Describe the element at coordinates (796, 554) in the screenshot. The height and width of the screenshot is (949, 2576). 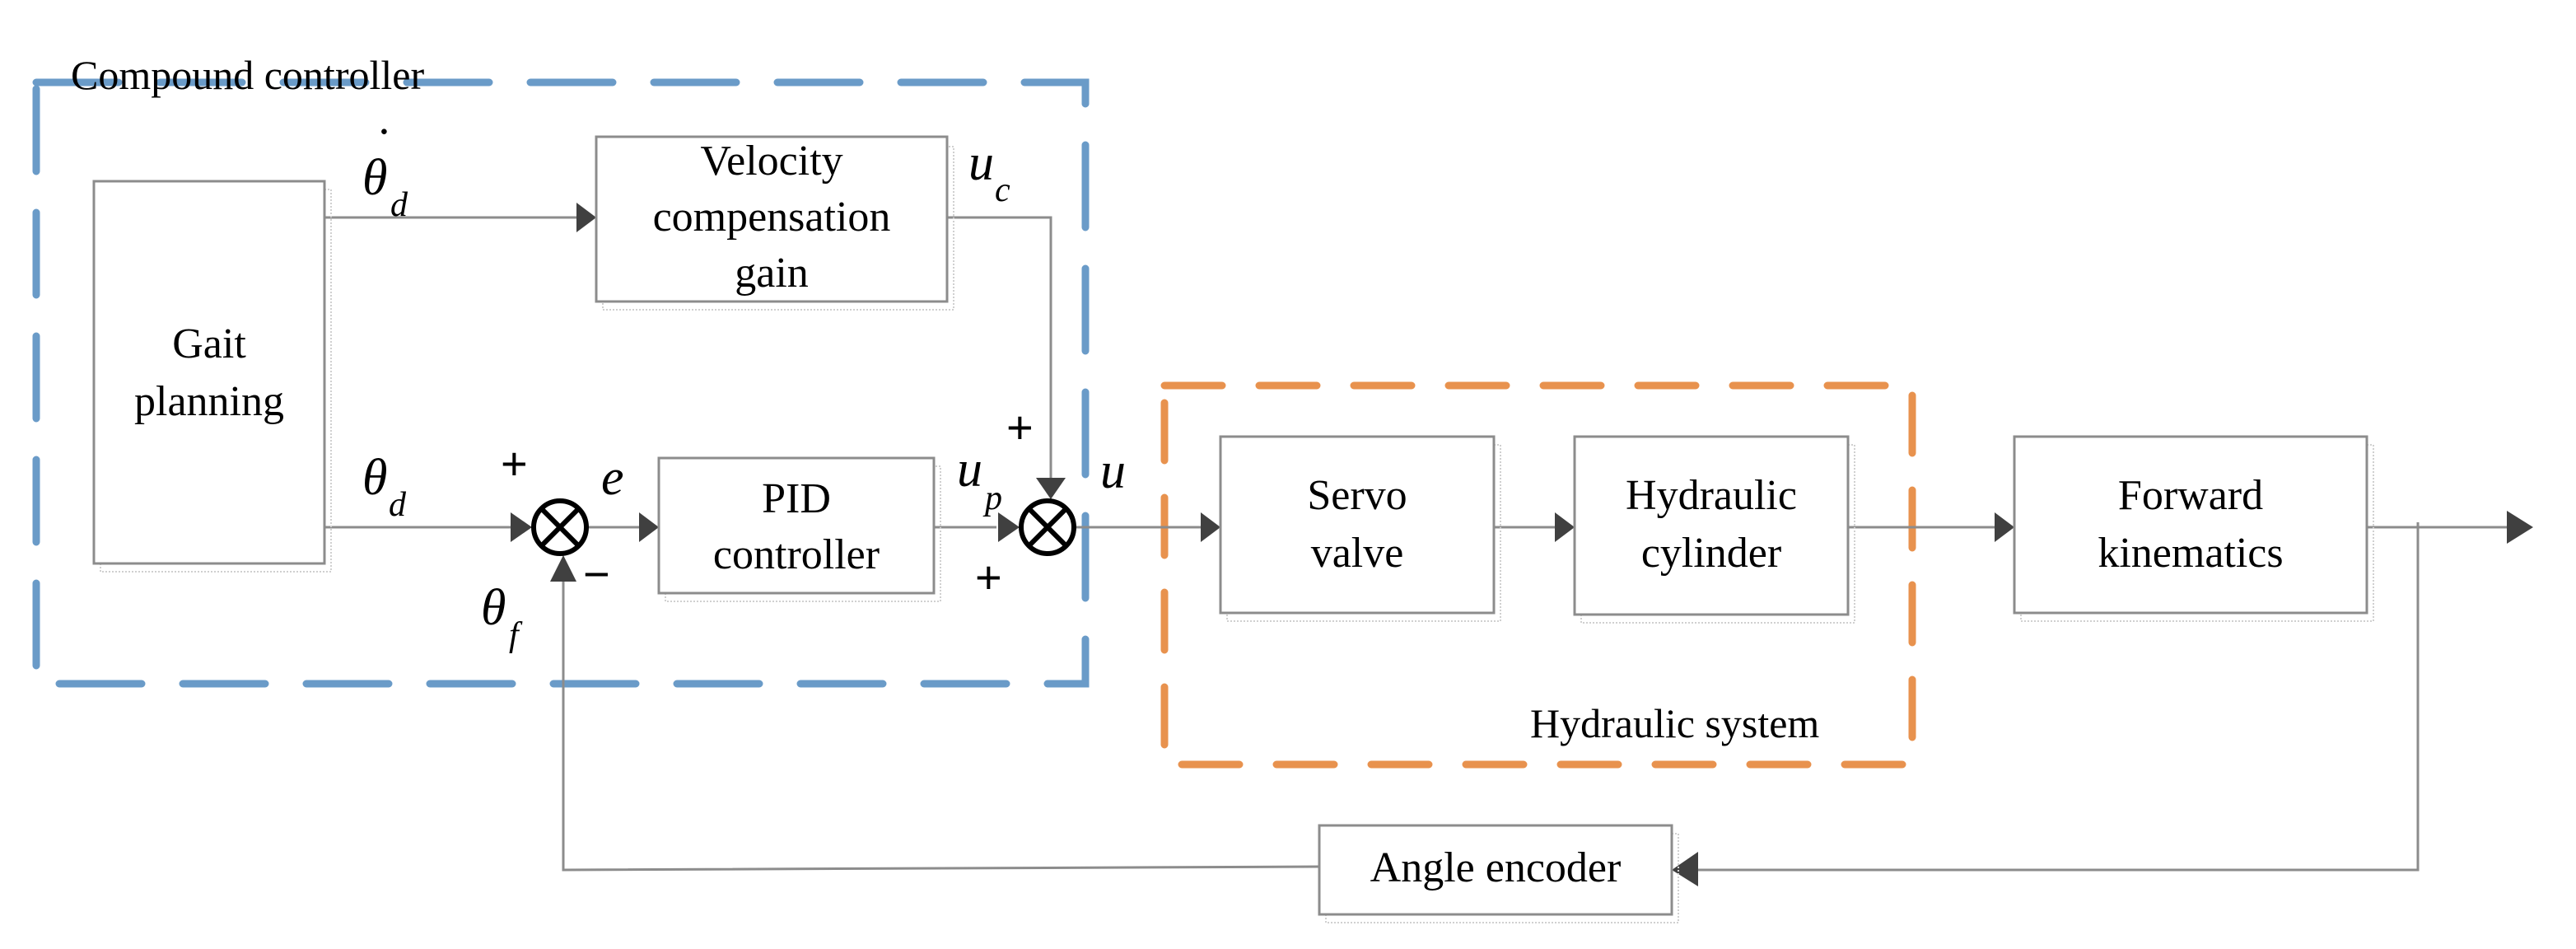
I see `pid-line2: controller` at that location.